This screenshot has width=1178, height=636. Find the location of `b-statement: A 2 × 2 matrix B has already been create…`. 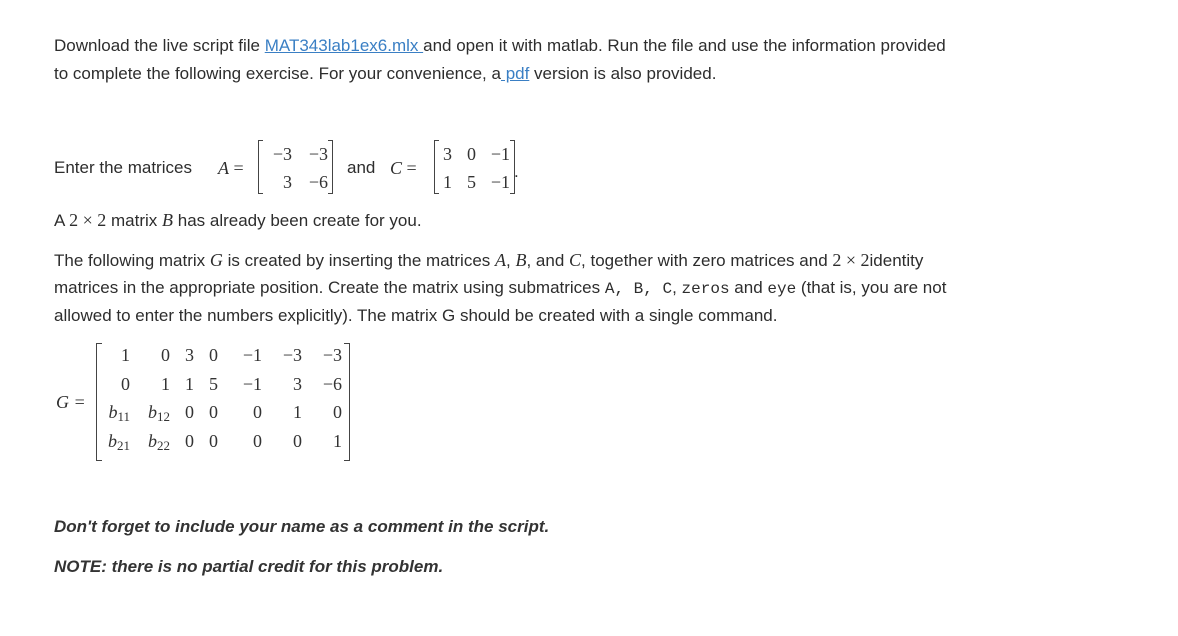

b-statement: A 2 × 2 matrix B has already been create… is located at coordinates (238, 220).